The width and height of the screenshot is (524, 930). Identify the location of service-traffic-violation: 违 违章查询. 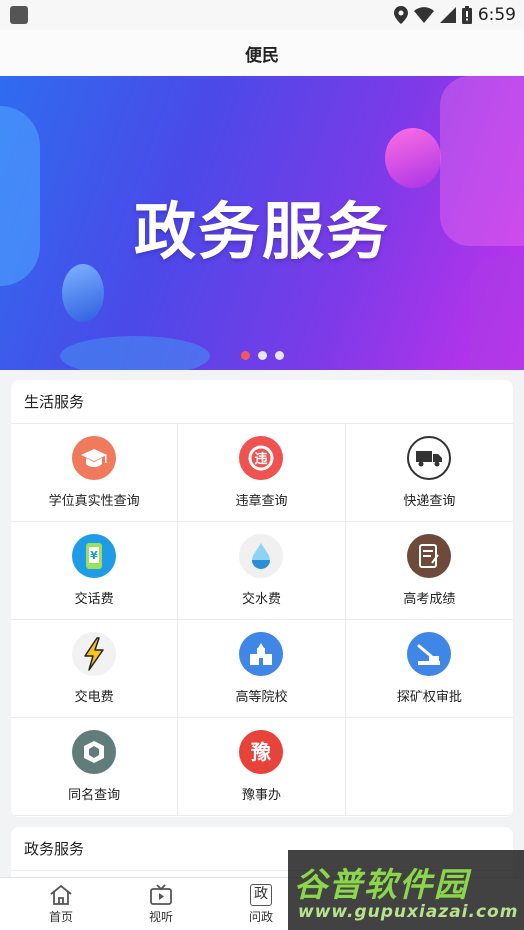
(262, 473).